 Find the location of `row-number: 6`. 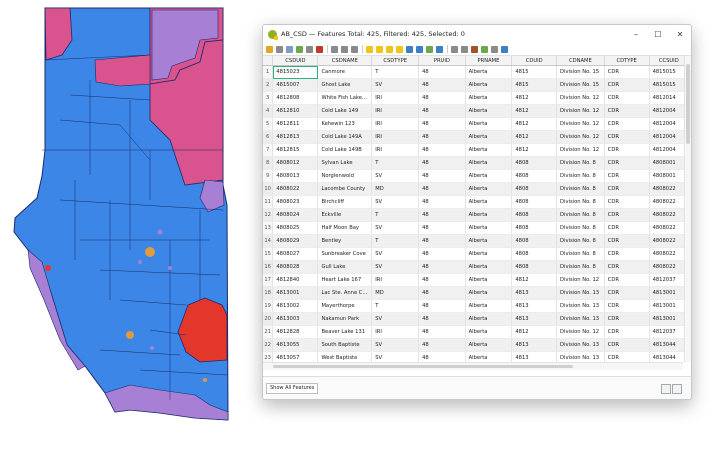

row-number: 6 is located at coordinates (268, 137).